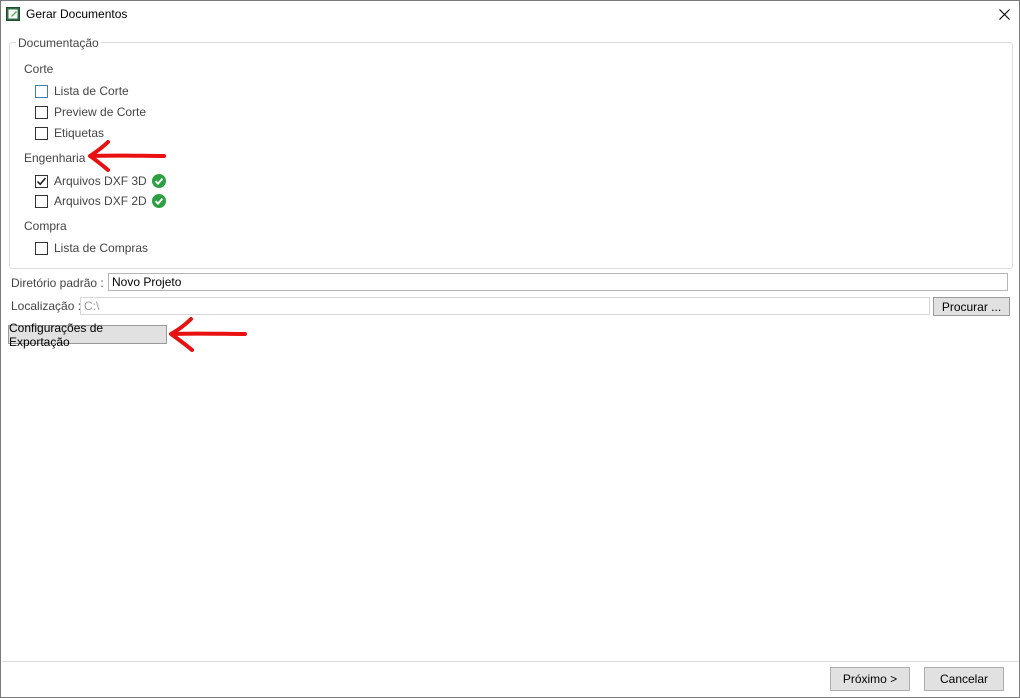 The width and height of the screenshot is (1020, 698). What do you see at coordinates (39, 69) in the screenshot?
I see `section-label-corte: Corte` at bounding box center [39, 69].